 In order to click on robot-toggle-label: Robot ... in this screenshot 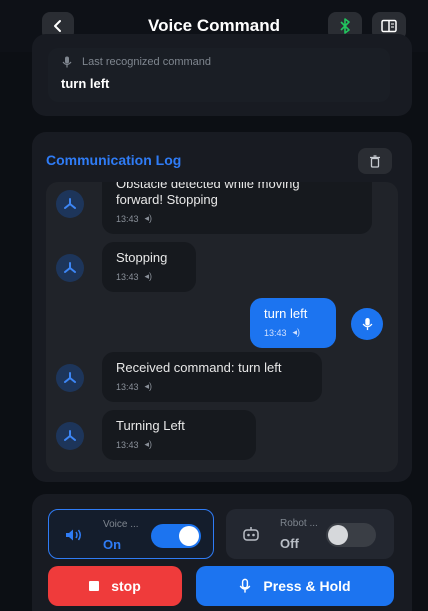, I will do `click(299, 523)`.